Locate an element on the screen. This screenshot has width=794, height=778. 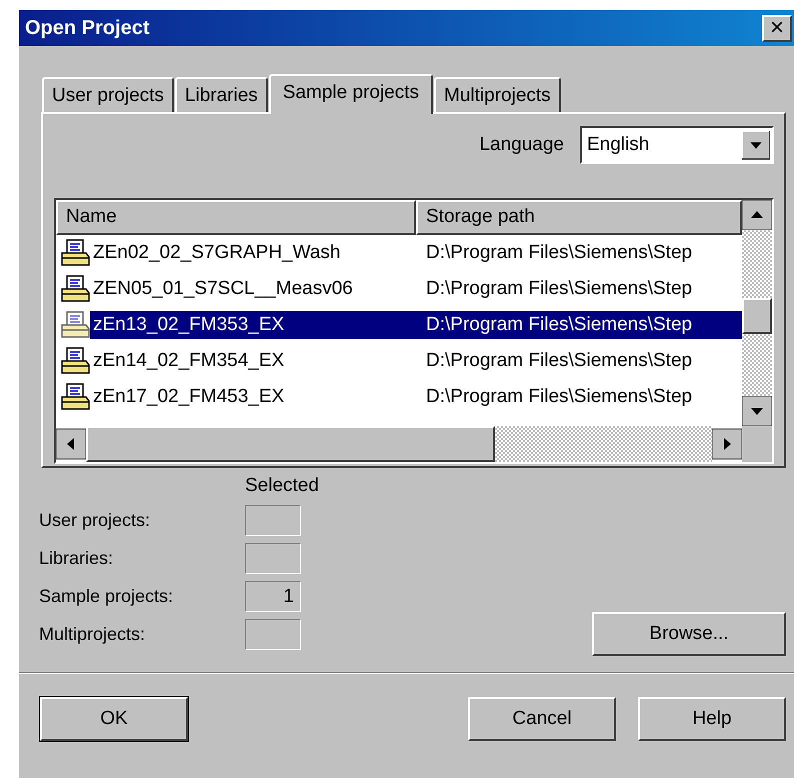
scroll-thumb is located at coordinates (757, 316).